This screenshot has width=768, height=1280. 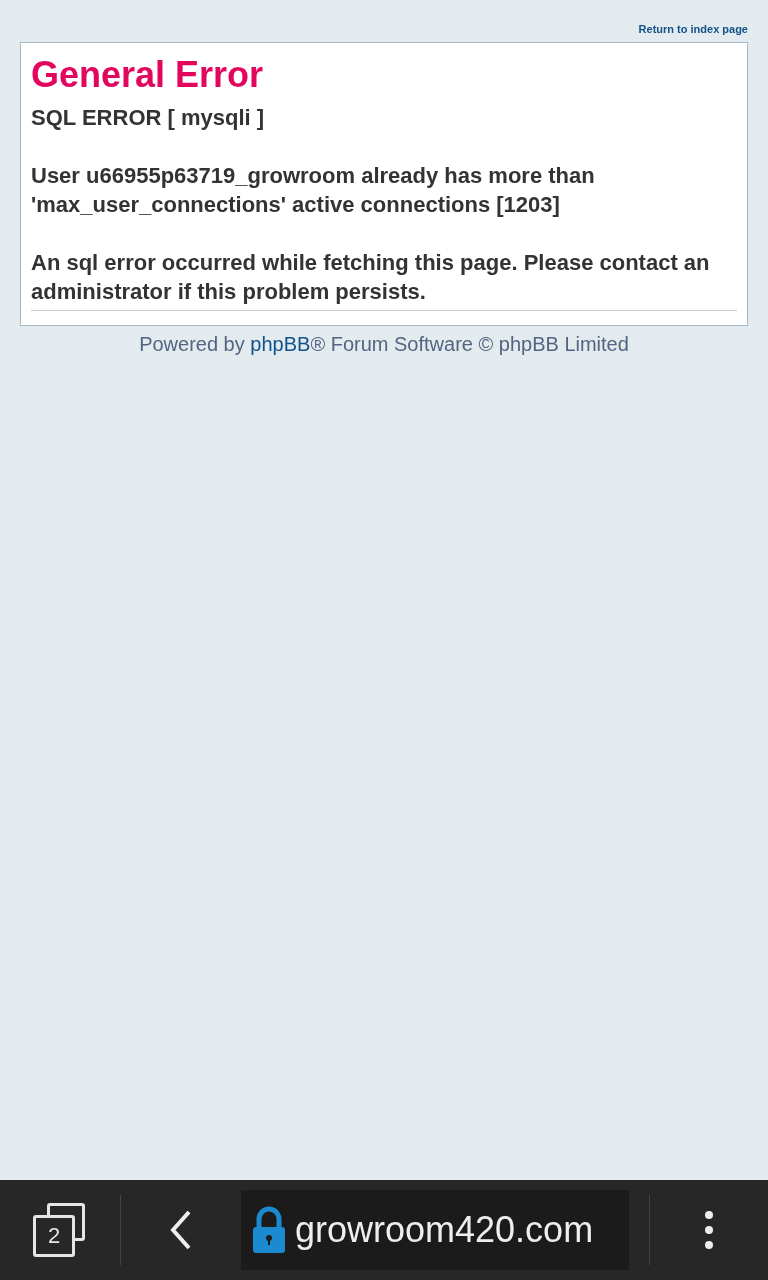 What do you see at coordinates (280, 344) in the screenshot?
I see `phpbb-link: phpBB` at bounding box center [280, 344].